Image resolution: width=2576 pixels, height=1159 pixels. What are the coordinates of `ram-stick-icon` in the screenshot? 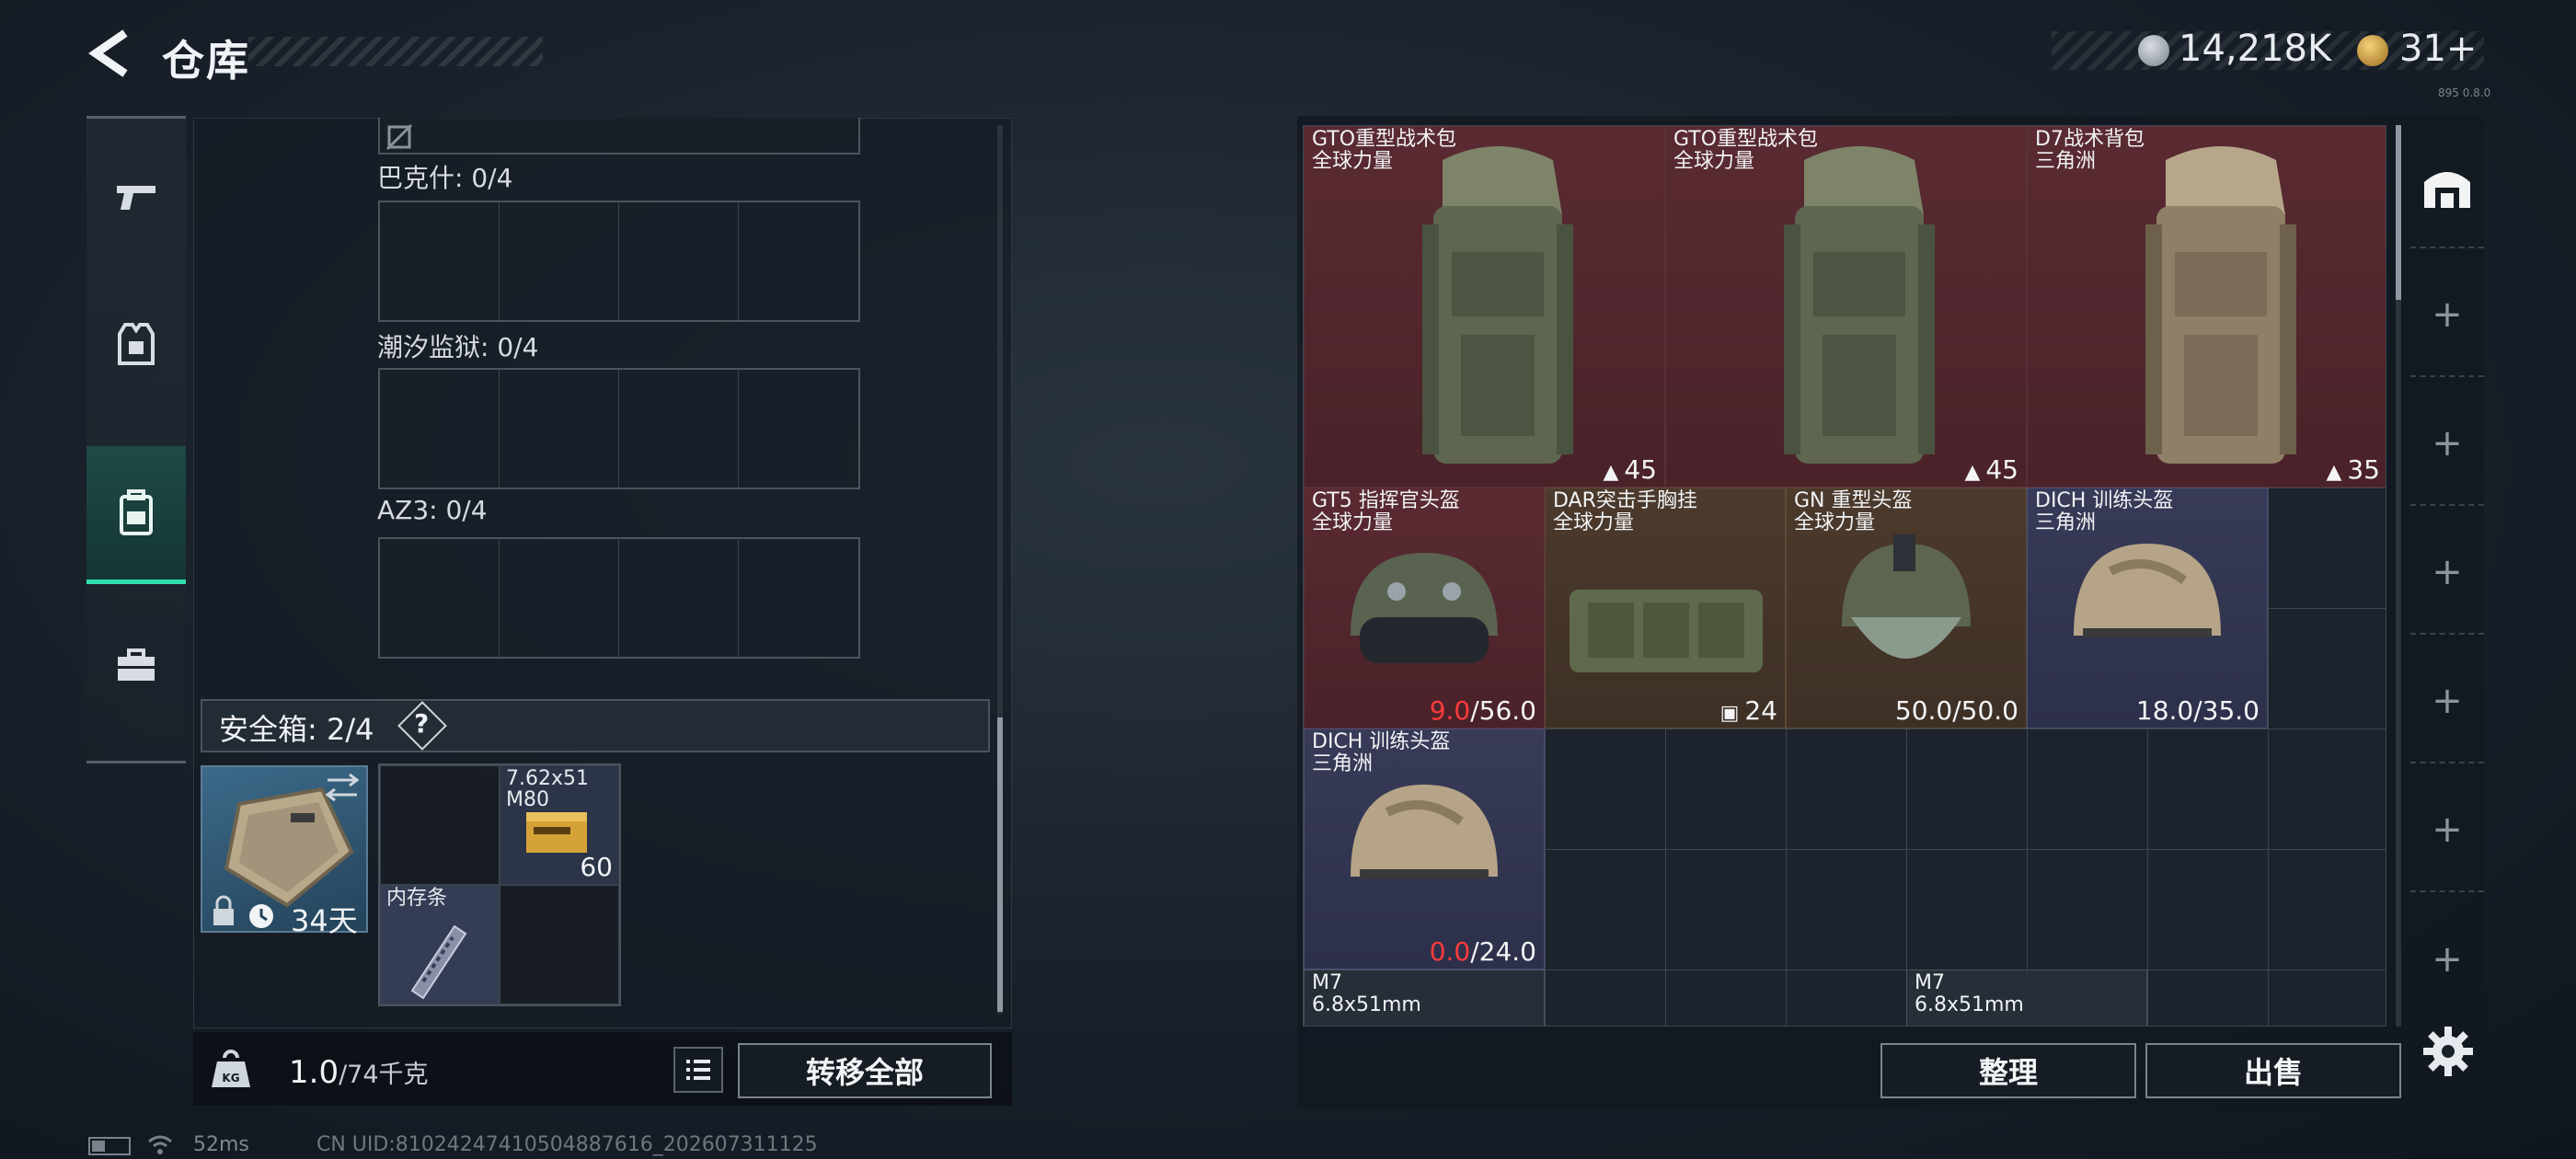 It's located at (438, 962).